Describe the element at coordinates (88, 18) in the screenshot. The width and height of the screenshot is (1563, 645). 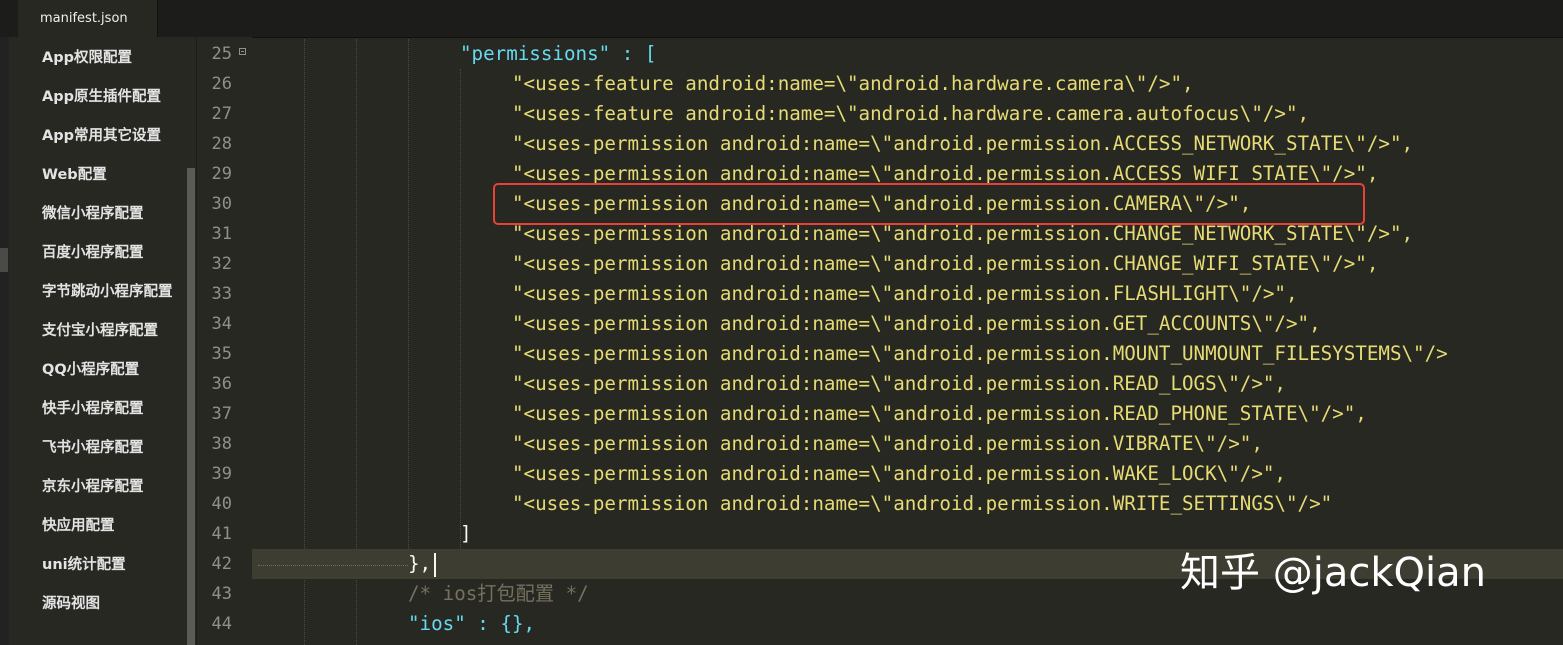
I see `tab-manifest-json: manifest.json` at that location.